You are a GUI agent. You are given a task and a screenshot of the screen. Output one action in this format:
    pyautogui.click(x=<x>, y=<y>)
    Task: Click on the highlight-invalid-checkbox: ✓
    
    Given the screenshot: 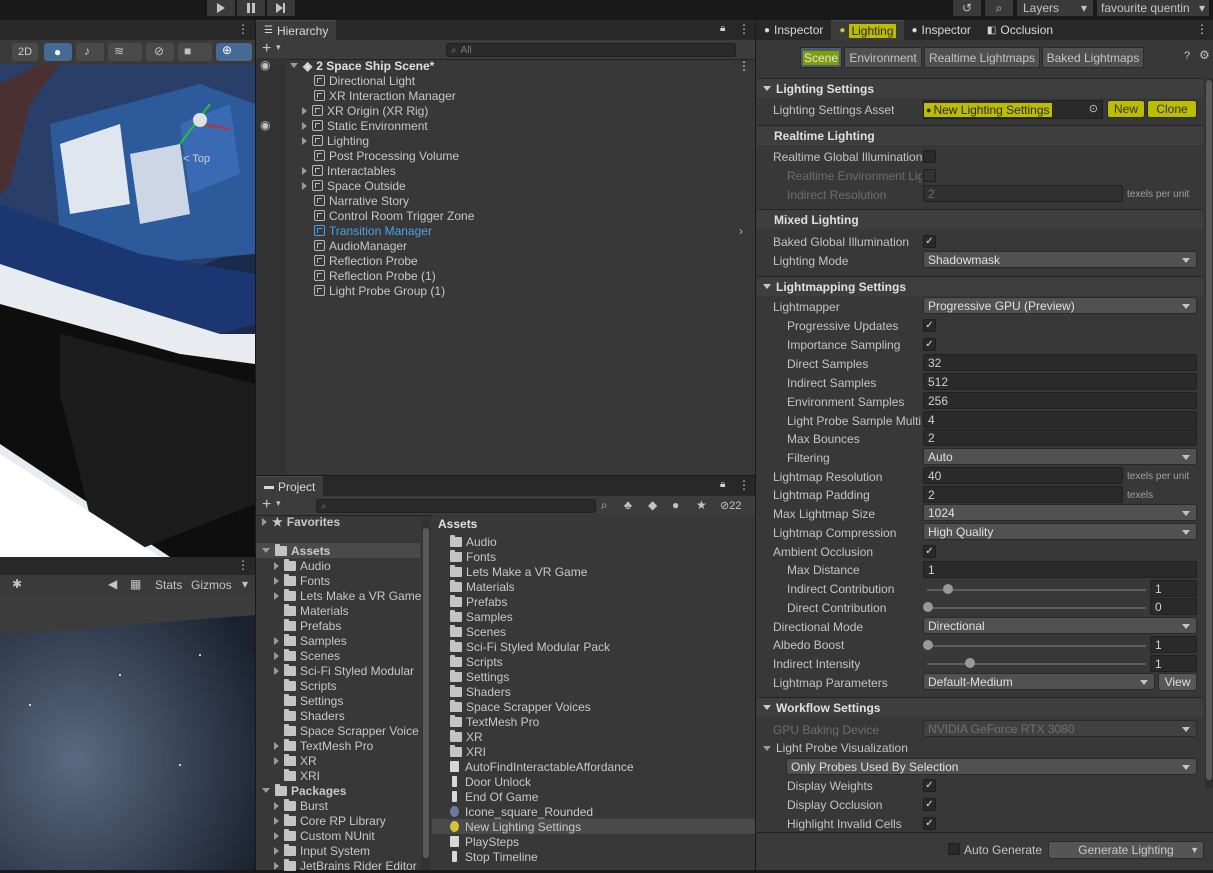 What is the action you would take?
    pyautogui.click(x=929, y=823)
    